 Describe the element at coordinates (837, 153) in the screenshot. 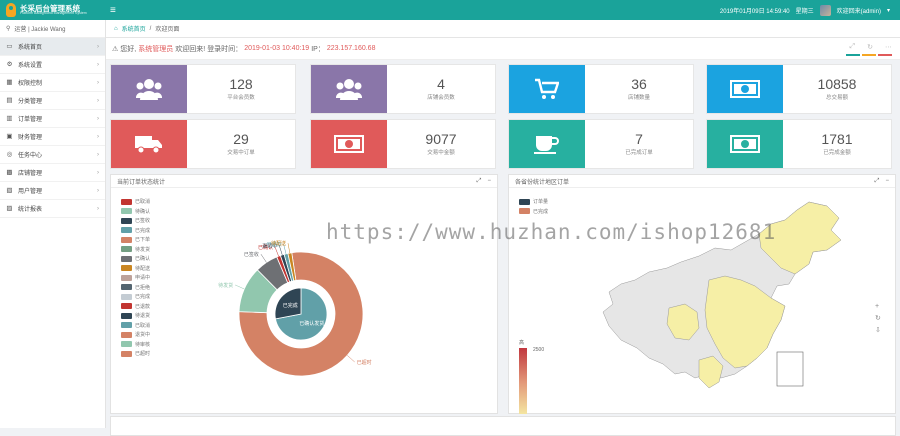

I see `stat-label: 已完成金额` at that location.